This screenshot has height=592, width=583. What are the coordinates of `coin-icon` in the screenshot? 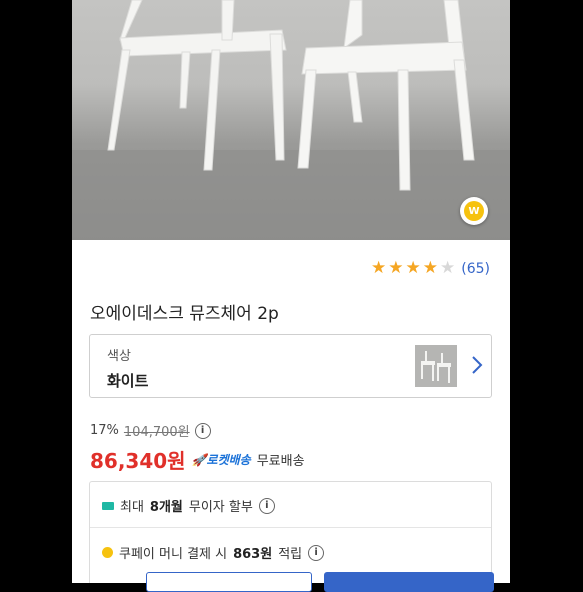 It's located at (107, 552).